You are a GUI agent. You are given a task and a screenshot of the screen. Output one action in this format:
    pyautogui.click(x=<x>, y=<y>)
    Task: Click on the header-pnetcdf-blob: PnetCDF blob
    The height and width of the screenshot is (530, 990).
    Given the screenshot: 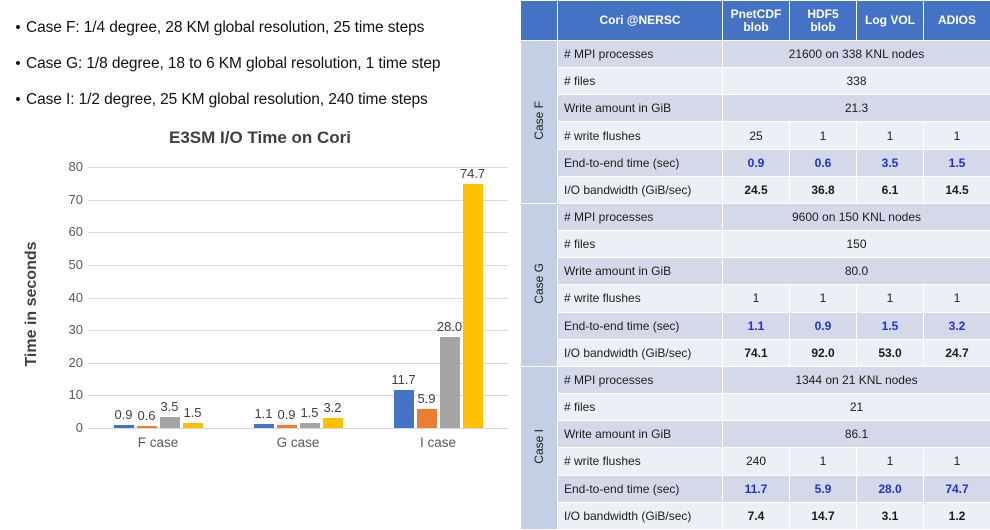 What is the action you would take?
    pyautogui.click(x=756, y=20)
    